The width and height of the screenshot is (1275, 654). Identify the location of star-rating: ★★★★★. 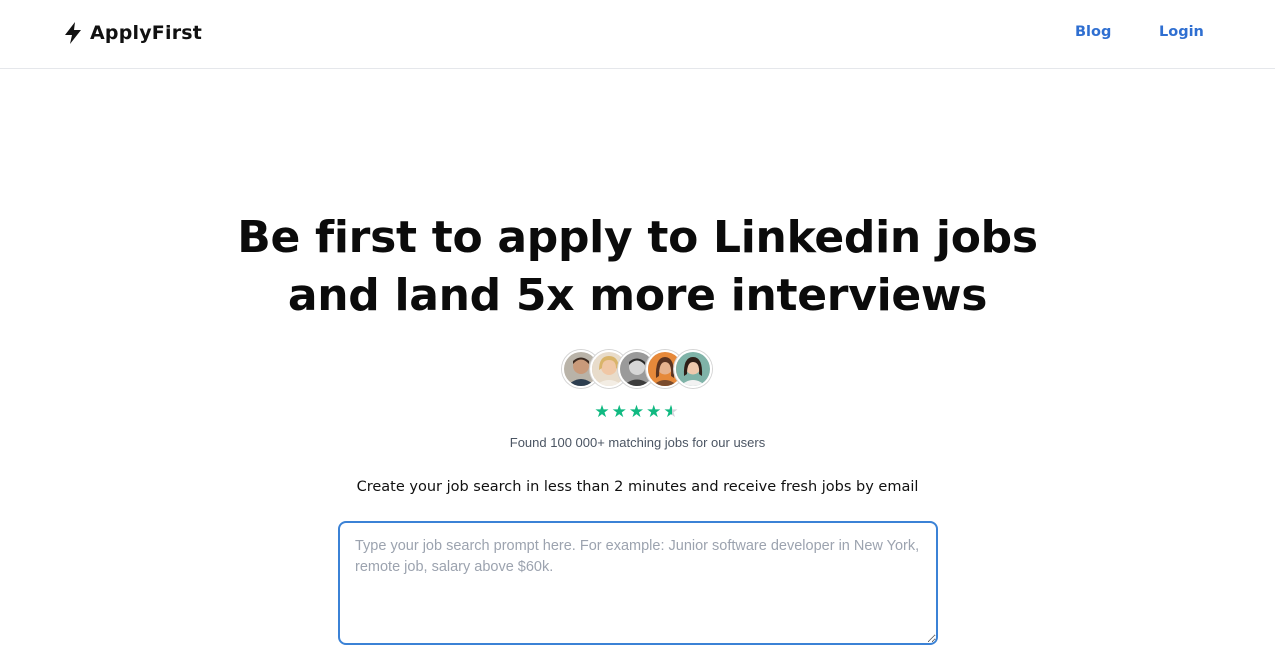
(637, 412).